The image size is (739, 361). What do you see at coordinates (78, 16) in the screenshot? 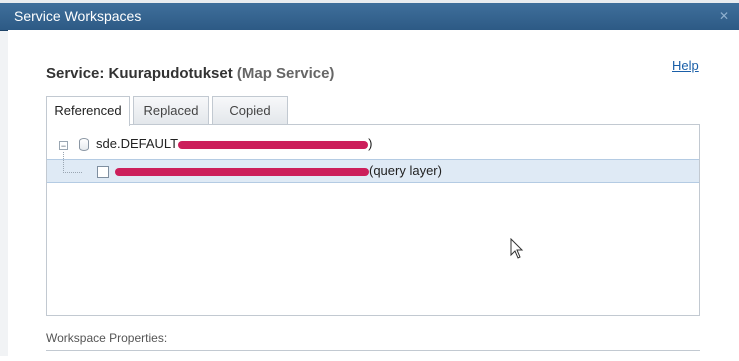
I see `dialog-title: Service Workspaces` at bounding box center [78, 16].